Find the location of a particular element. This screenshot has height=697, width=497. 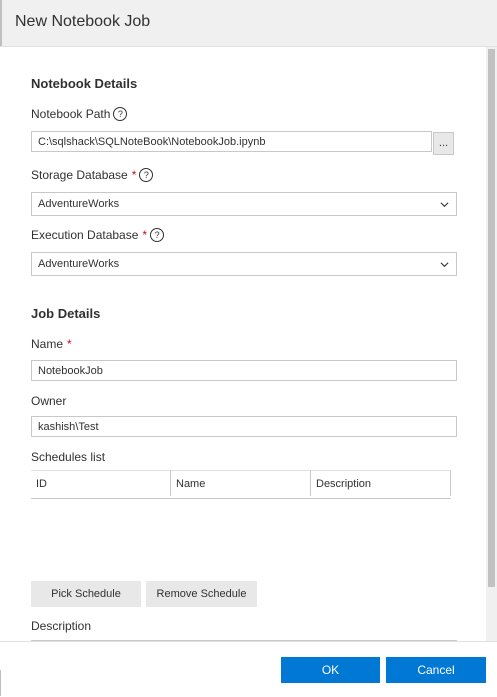

description-label-text: Description is located at coordinates (61, 626).